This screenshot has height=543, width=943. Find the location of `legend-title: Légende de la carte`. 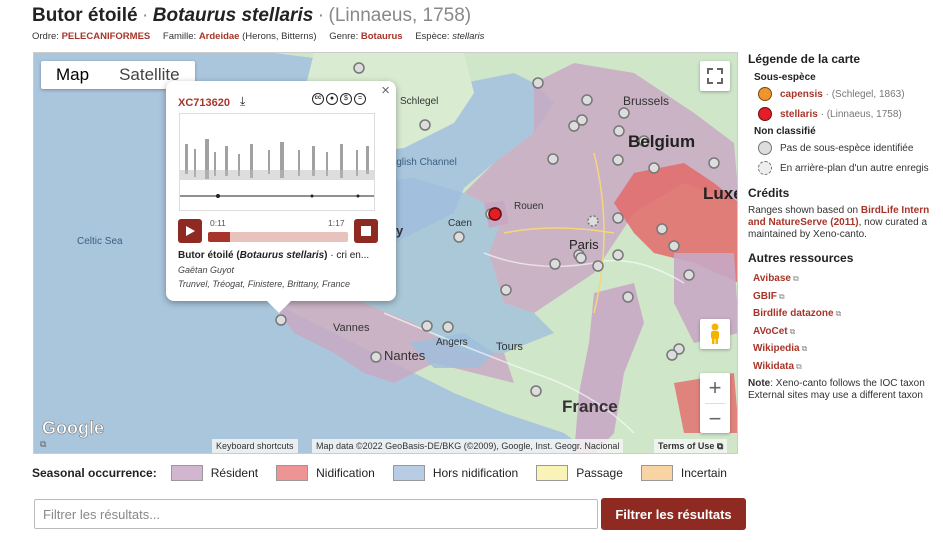

legend-title: Légende de la carte is located at coordinates (804, 59).